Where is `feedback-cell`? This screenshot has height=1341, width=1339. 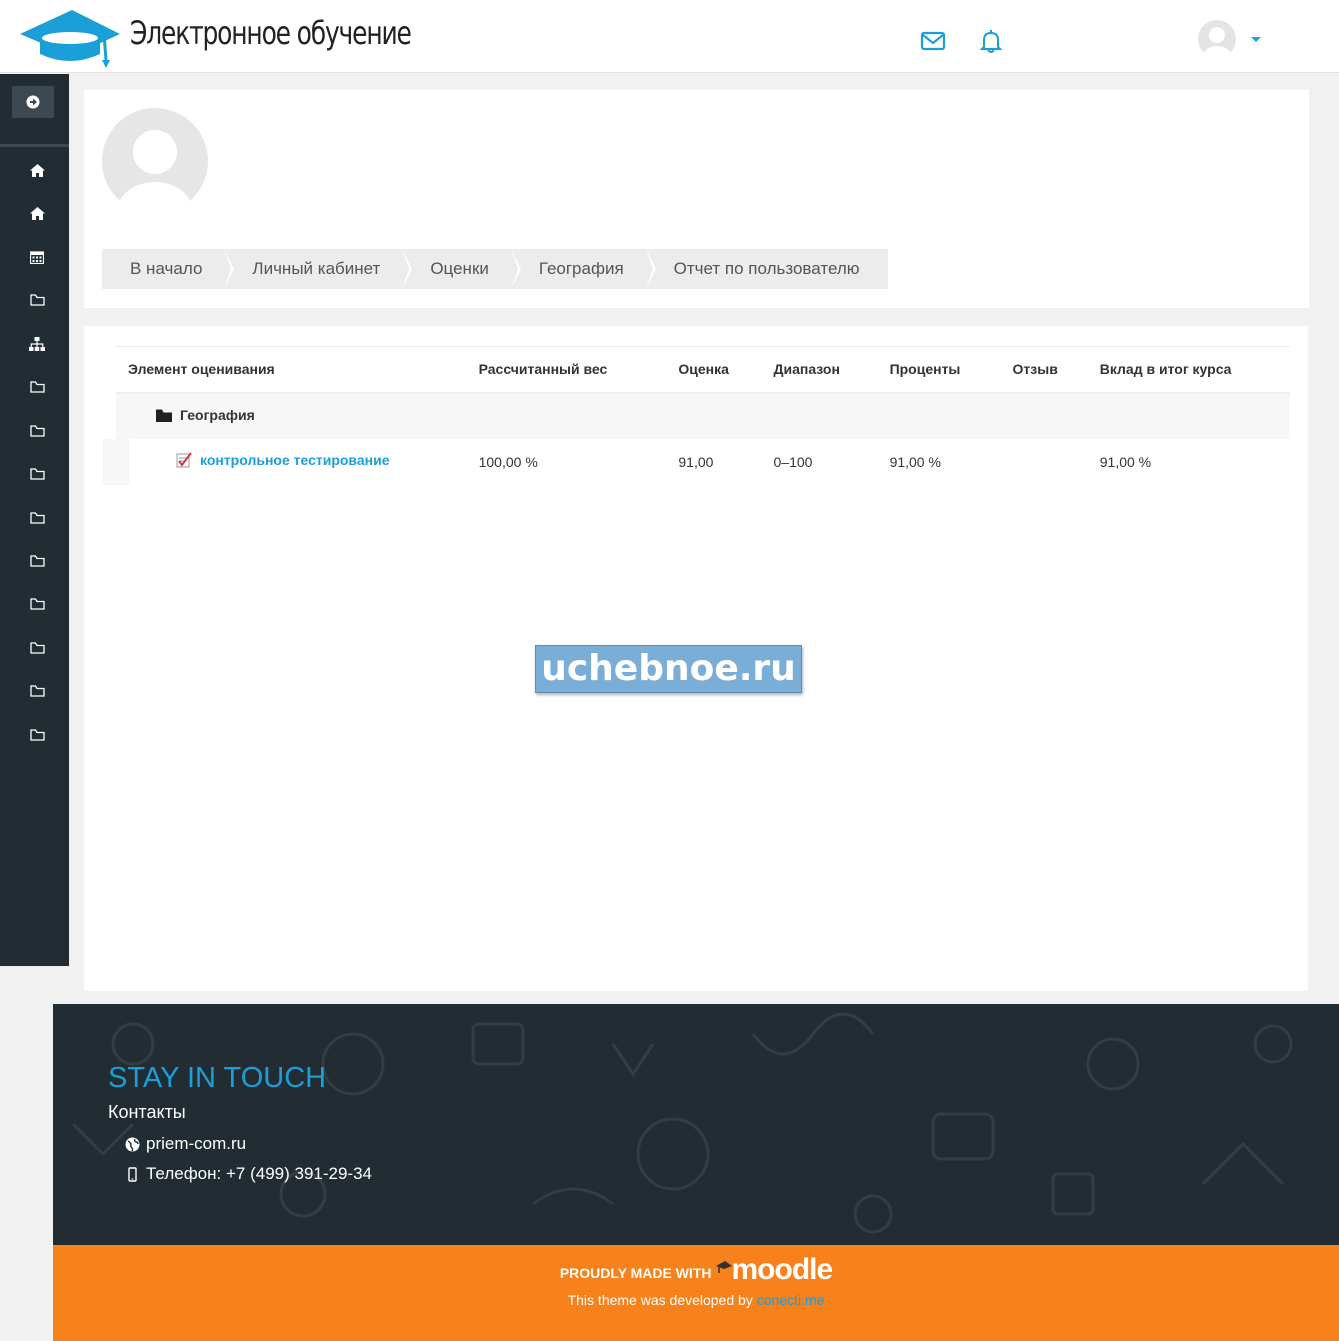
feedback-cell is located at coordinates (1044, 462).